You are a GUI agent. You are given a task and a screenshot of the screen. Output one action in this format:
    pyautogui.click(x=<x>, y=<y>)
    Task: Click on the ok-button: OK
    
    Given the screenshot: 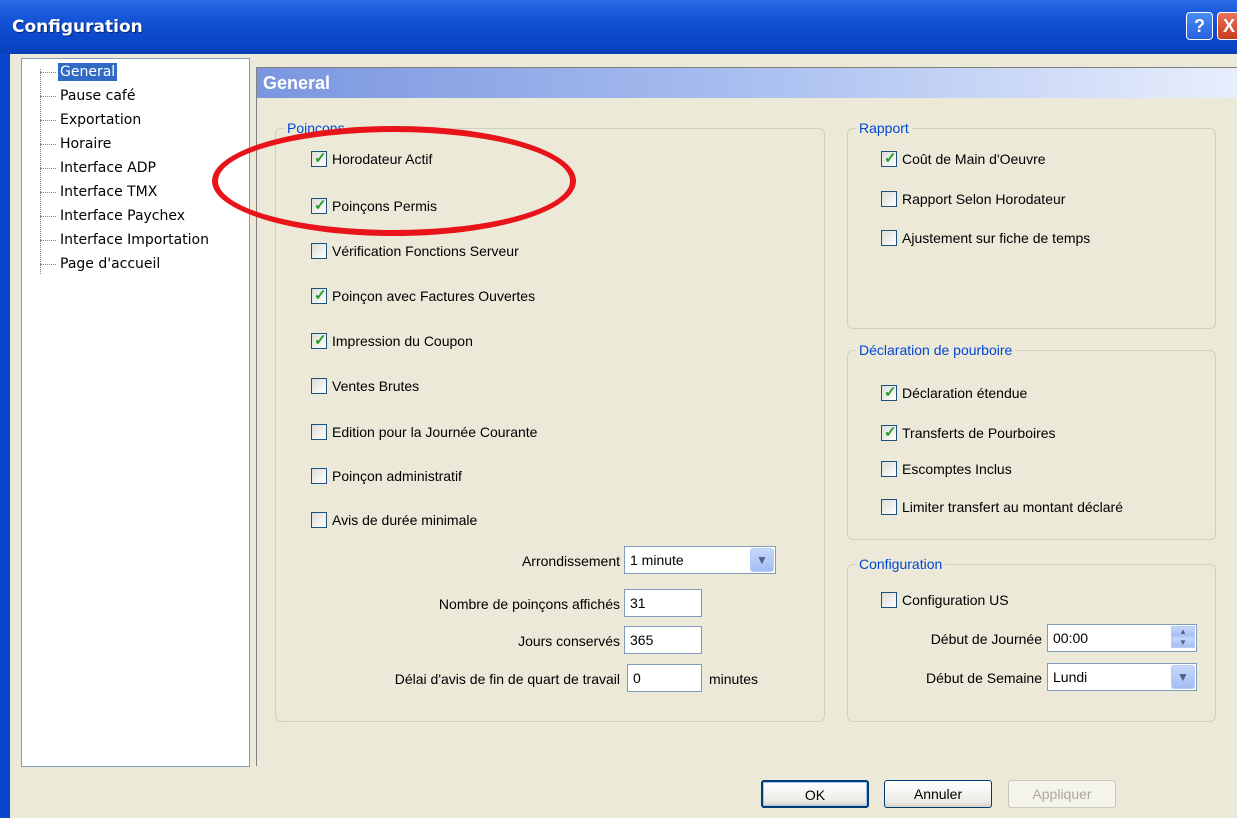 What is the action you would take?
    pyautogui.click(x=815, y=794)
    